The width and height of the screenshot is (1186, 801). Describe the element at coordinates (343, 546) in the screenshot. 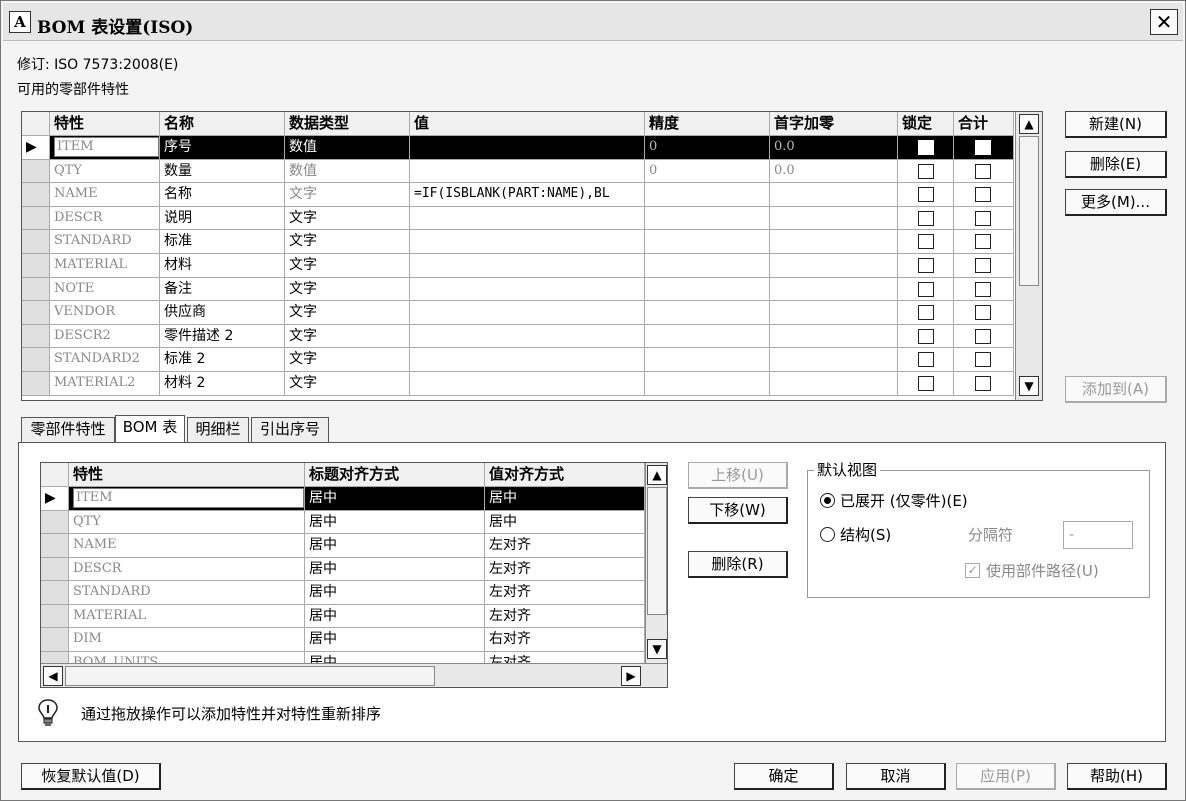

I see `bom-row: NAME 居中 左对齐` at that location.